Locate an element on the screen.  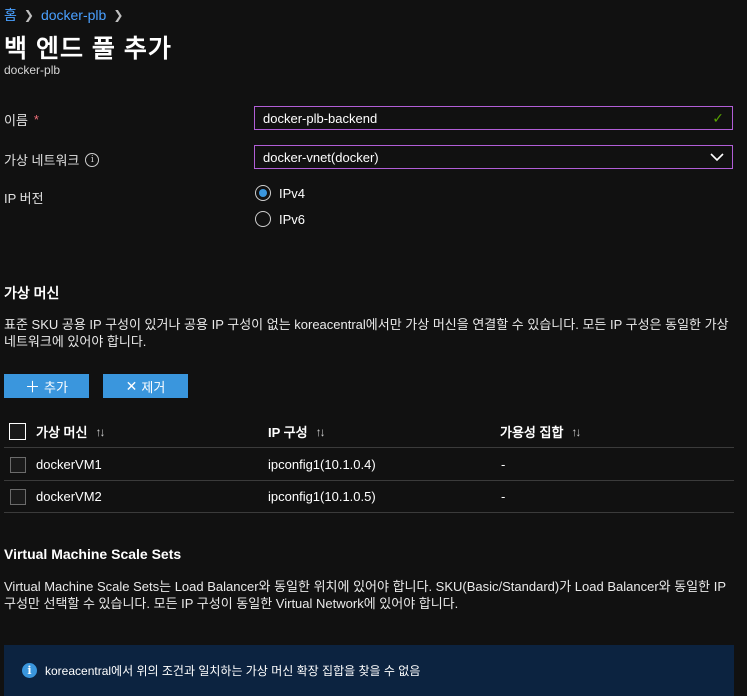
chevron-down-icon is located at coordinates (717, 157).